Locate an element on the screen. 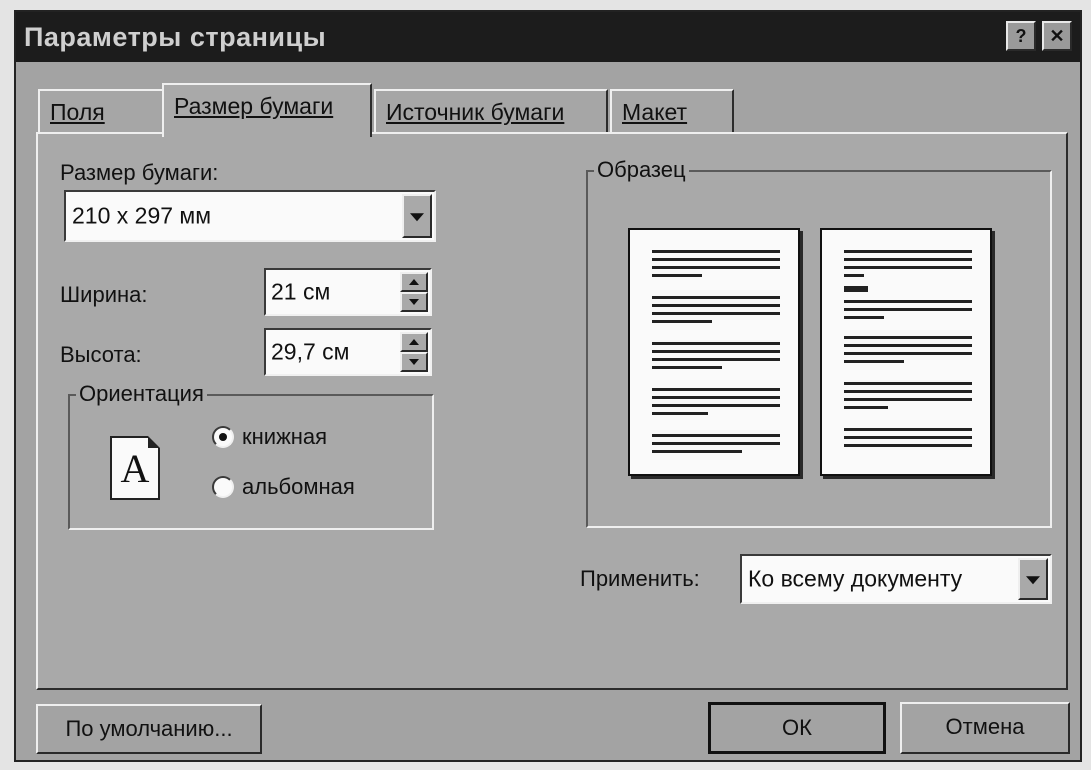 The image size is (1091, 770). close-icon: ✕ is located at coordinates (1057, 36).